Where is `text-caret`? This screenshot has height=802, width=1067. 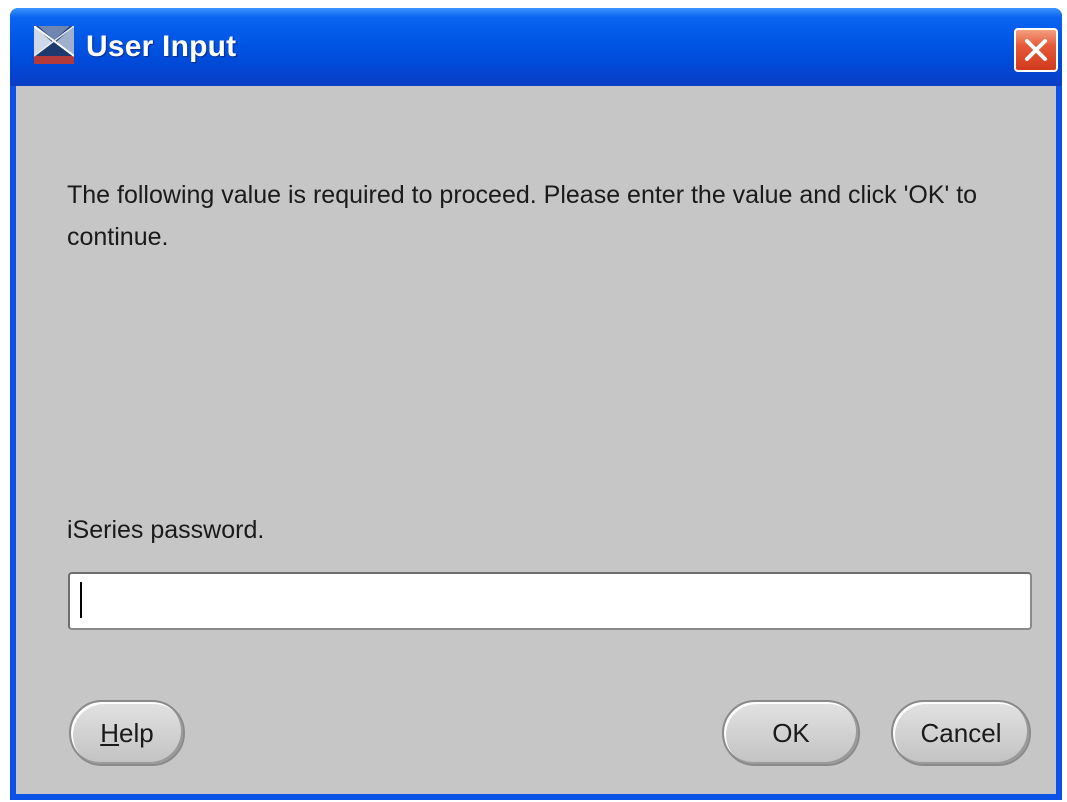 text-caret is located at coordinates (81, 600).